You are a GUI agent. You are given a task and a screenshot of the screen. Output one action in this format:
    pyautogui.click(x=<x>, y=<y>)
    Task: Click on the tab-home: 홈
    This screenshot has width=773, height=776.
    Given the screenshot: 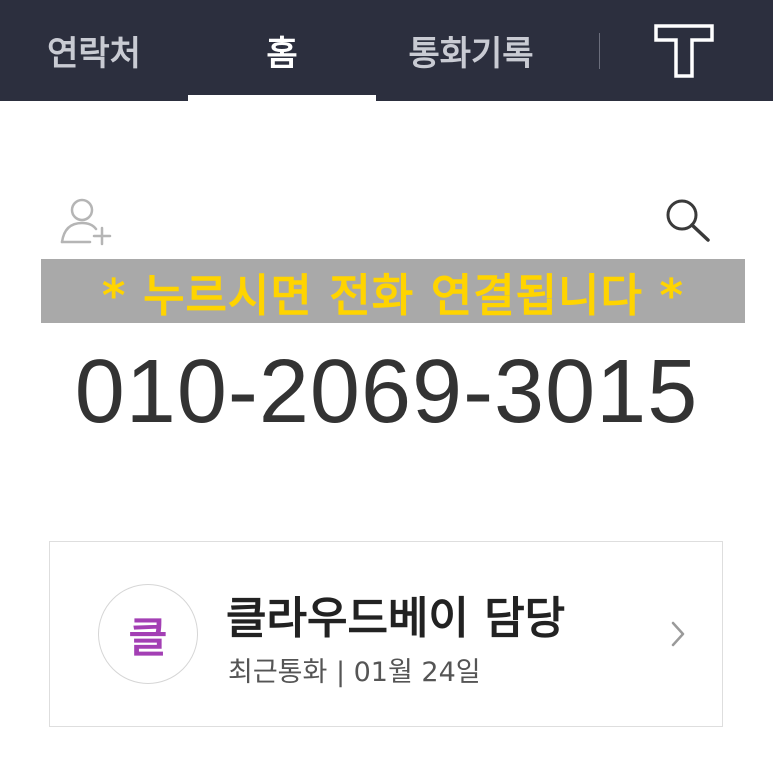 What is the action you would take?
    pyautogui.click(x=282, y=50)
    